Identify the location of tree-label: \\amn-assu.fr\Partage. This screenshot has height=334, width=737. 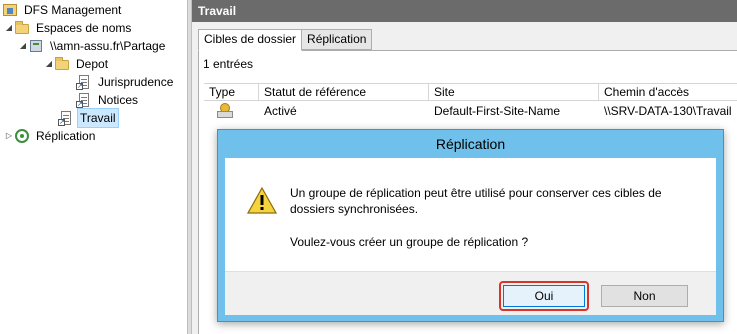
(108, 46).